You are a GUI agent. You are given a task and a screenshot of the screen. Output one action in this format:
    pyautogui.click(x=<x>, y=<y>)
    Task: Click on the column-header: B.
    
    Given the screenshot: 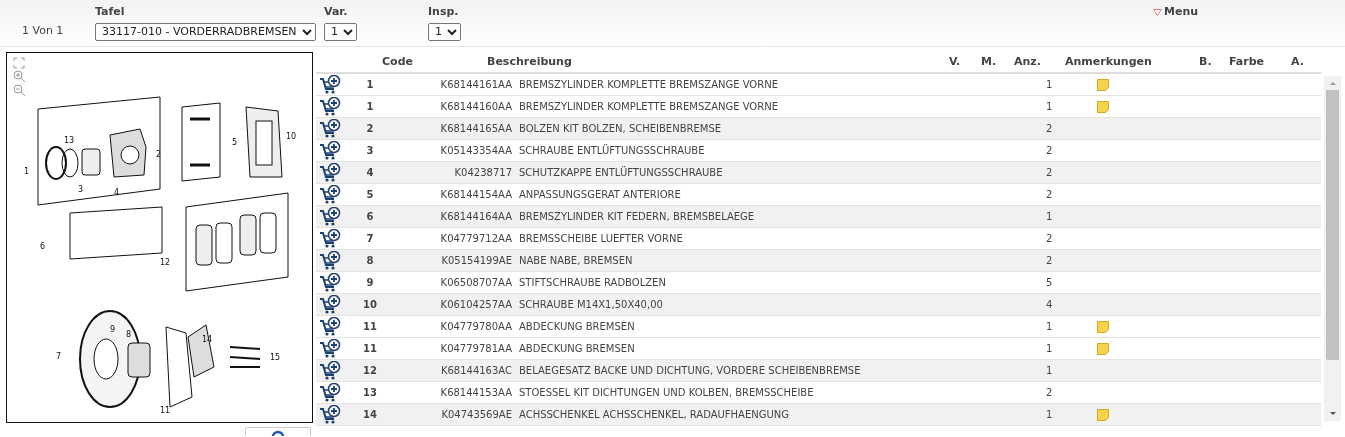 What is the action you would take?
    pyautogui.click(x=1205, y=61)
    